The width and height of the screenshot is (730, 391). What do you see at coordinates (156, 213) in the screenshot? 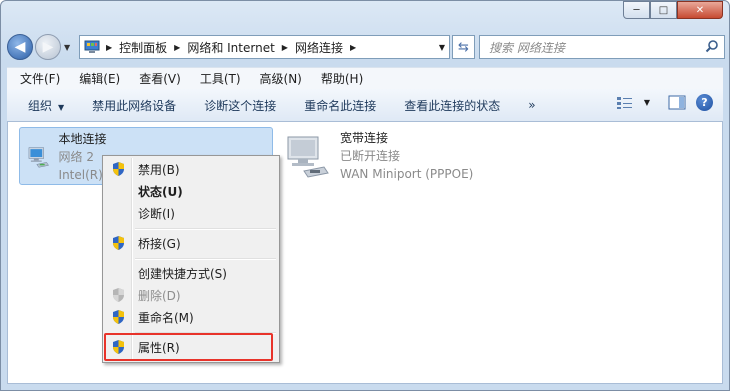
I see `menu-item-label: 诊断(I)` at bounding box center [156, 213].